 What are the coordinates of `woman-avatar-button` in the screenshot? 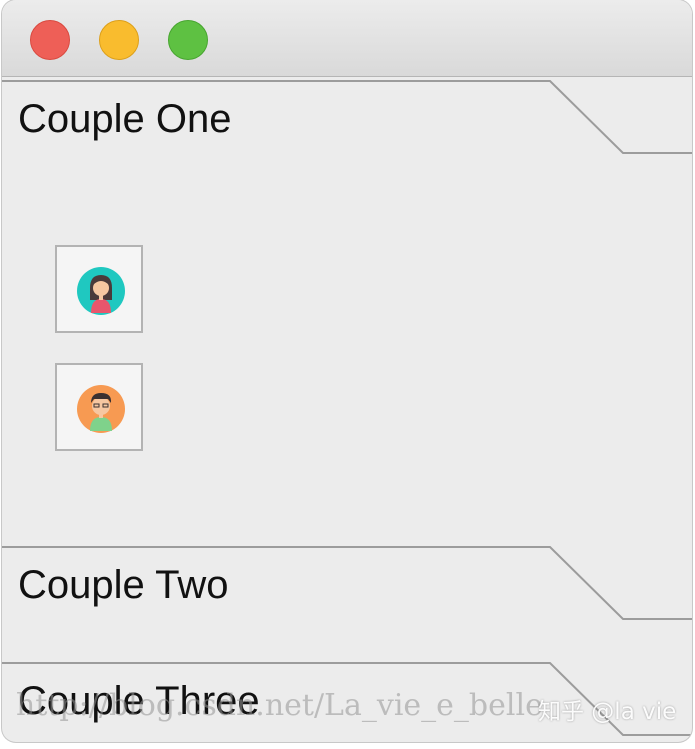 It's located at (99, 289).